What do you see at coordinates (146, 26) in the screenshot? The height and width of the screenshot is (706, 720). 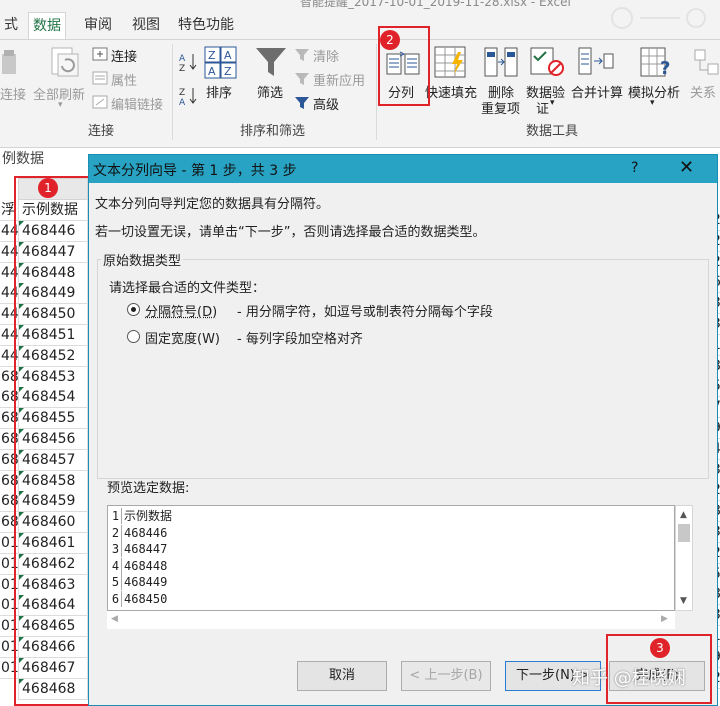 I see `tab-view: 视图` at bounding box center [146, 26].